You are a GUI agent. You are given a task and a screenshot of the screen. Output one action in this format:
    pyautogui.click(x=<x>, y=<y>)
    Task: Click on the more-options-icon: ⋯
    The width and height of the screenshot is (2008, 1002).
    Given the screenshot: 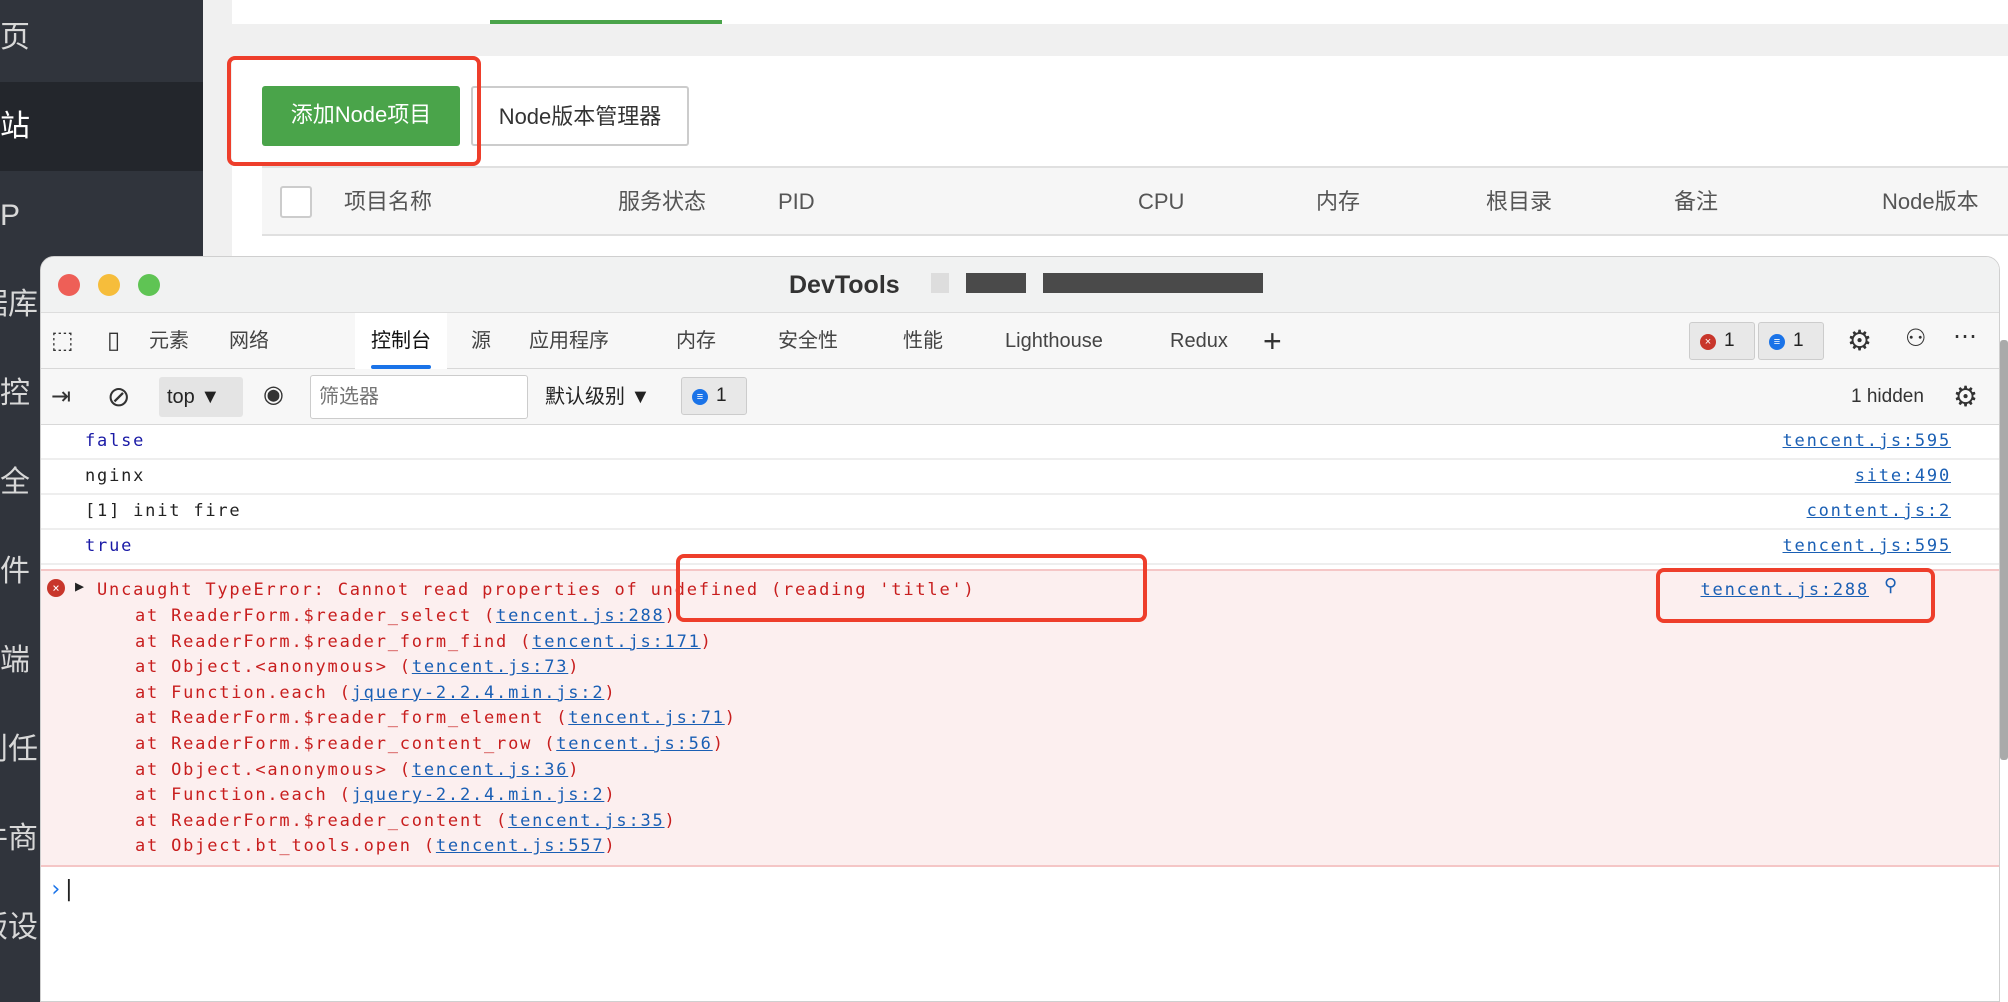 What is the action you would take?
    pyautogui.click(x=1965, y=337)
    